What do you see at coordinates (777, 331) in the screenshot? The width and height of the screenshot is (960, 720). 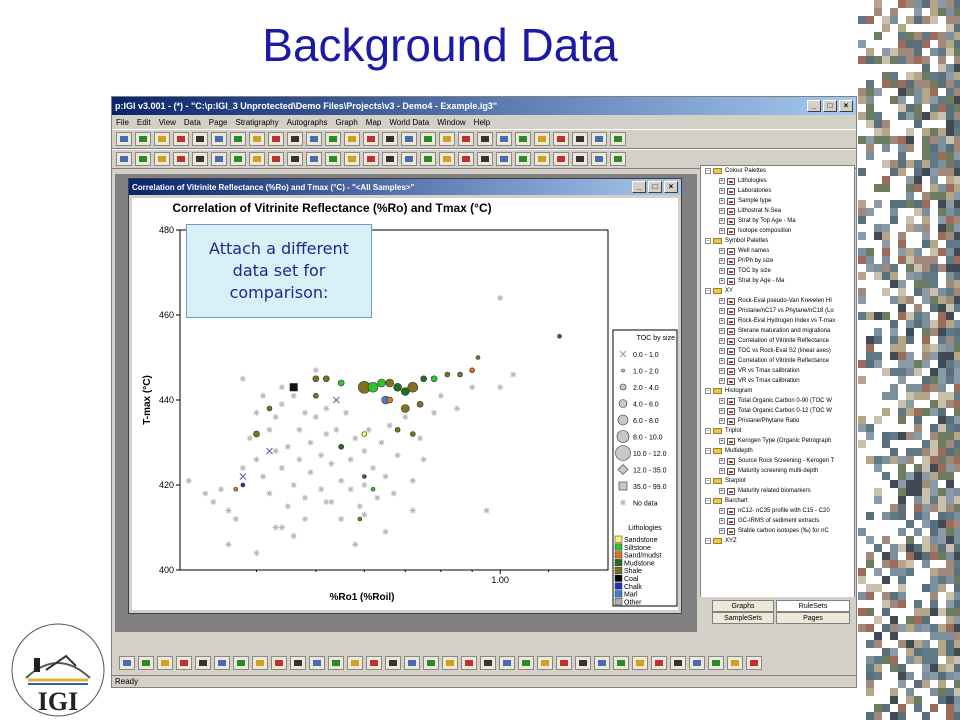 I see `tree-item: + Sterane maturation and migrationa` at bounding box center [777, 331].